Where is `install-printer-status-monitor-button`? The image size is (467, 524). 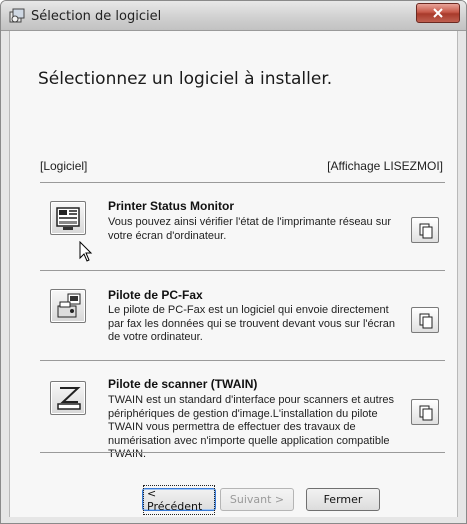 install-printer-status-monitor-button is located at coordinates (68, 218).